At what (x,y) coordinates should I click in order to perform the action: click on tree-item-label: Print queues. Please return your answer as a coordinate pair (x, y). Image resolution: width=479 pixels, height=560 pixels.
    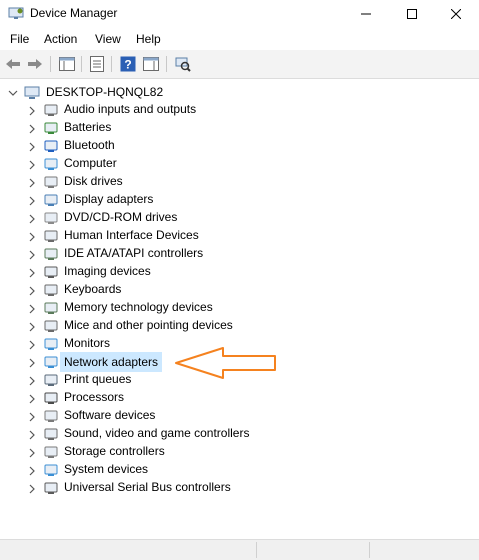
    Looking at the image, I should click on (97, 379).